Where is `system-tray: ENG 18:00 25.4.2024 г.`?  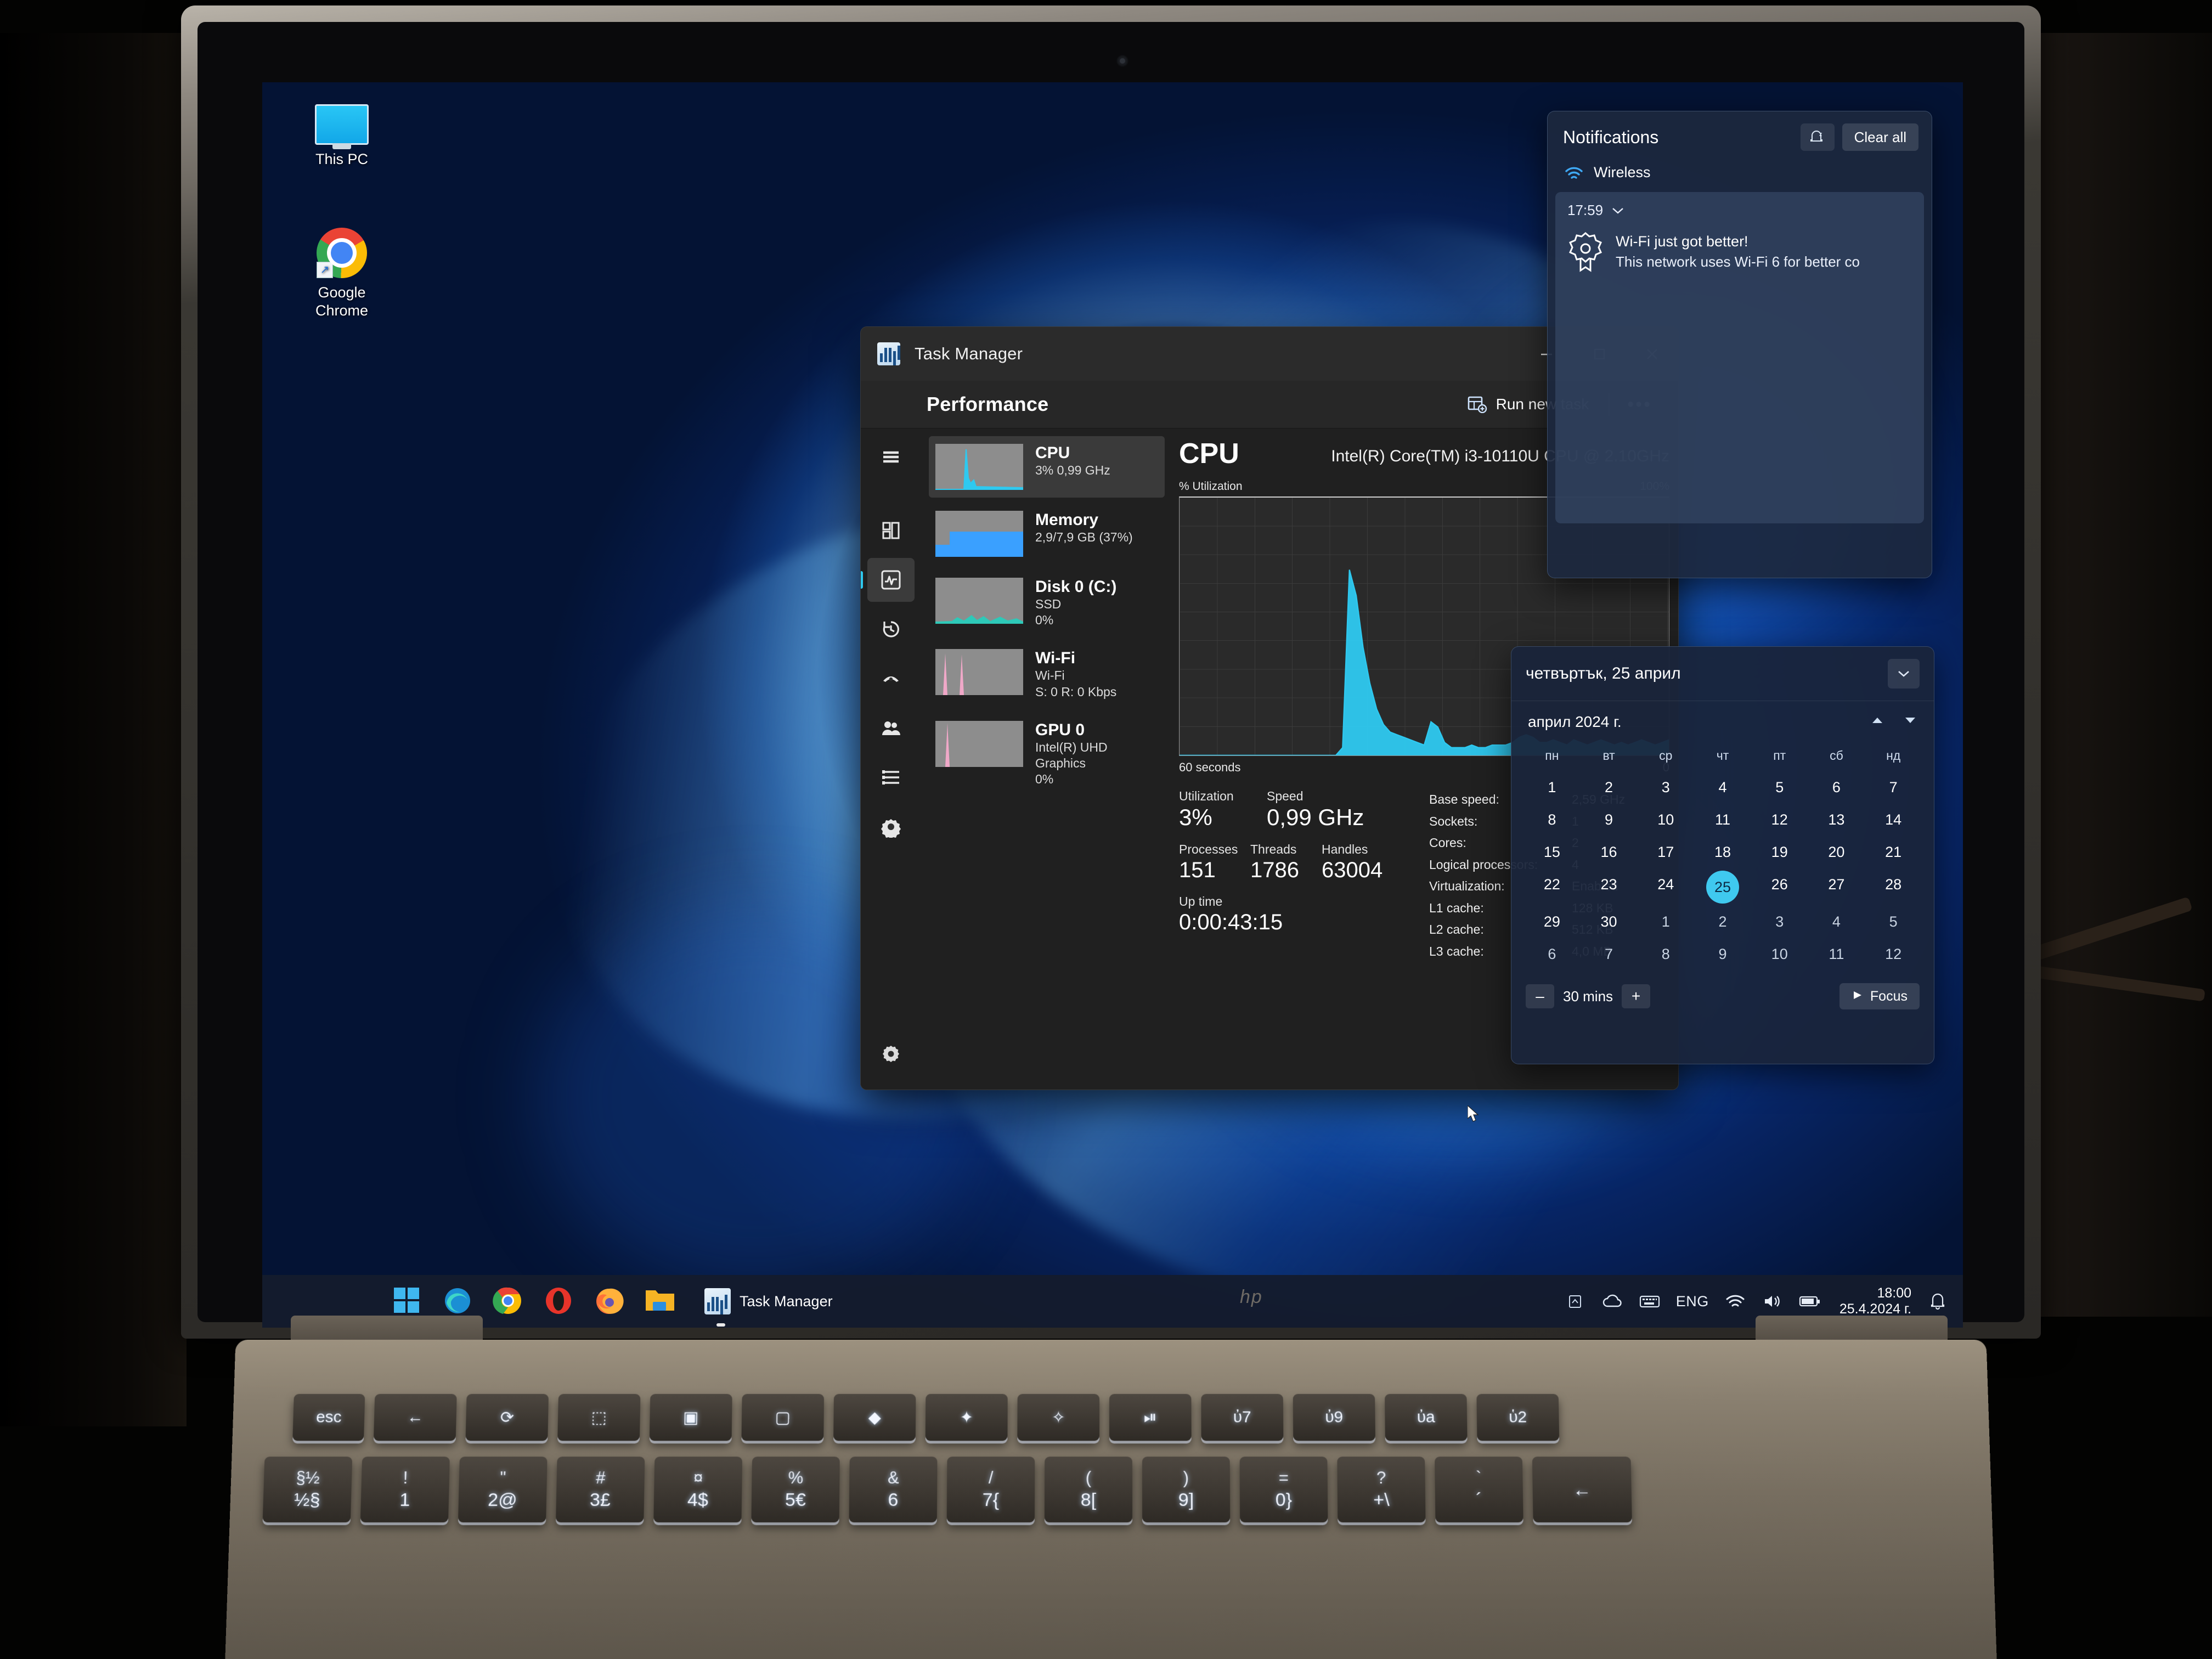 system-tray: ENG 18:00 25.4.2024 г. is located at coordinates (1757, 1301).